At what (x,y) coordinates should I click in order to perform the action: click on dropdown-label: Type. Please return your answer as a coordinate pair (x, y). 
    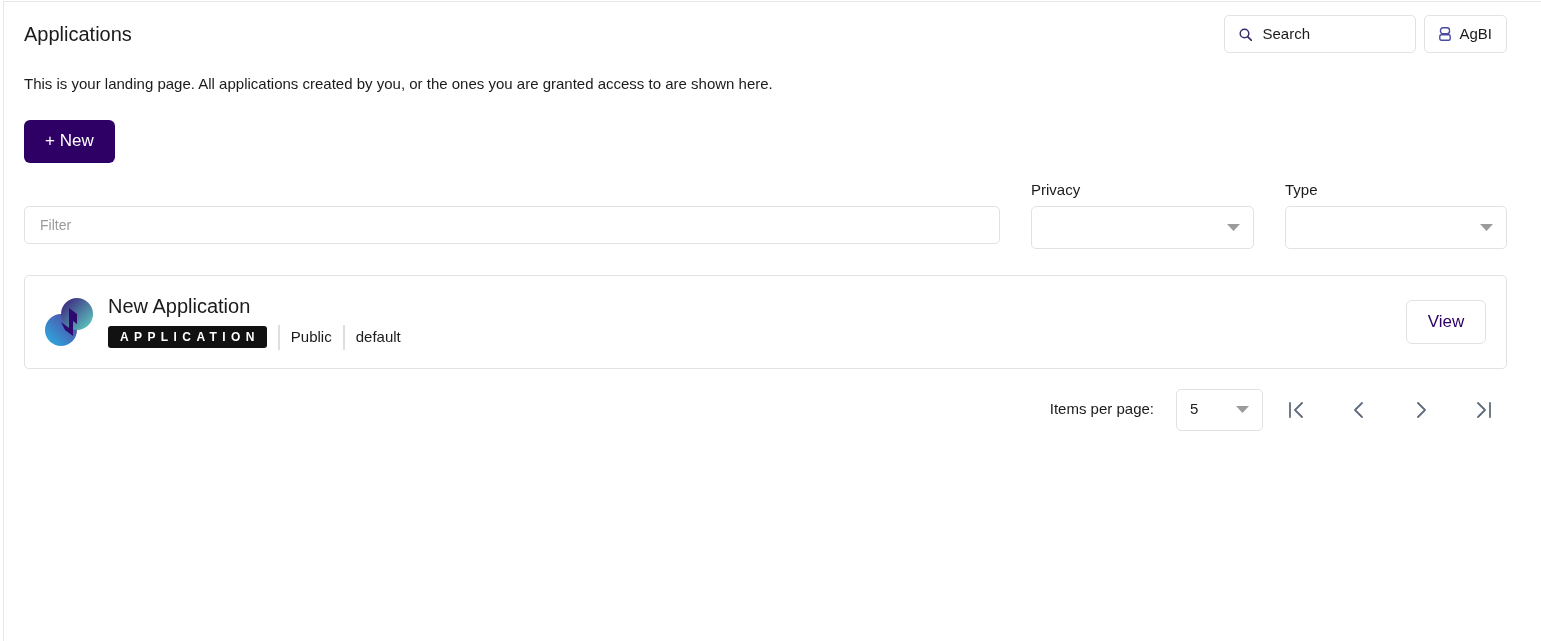
    Looking at the image, I should click on (1302, 189).